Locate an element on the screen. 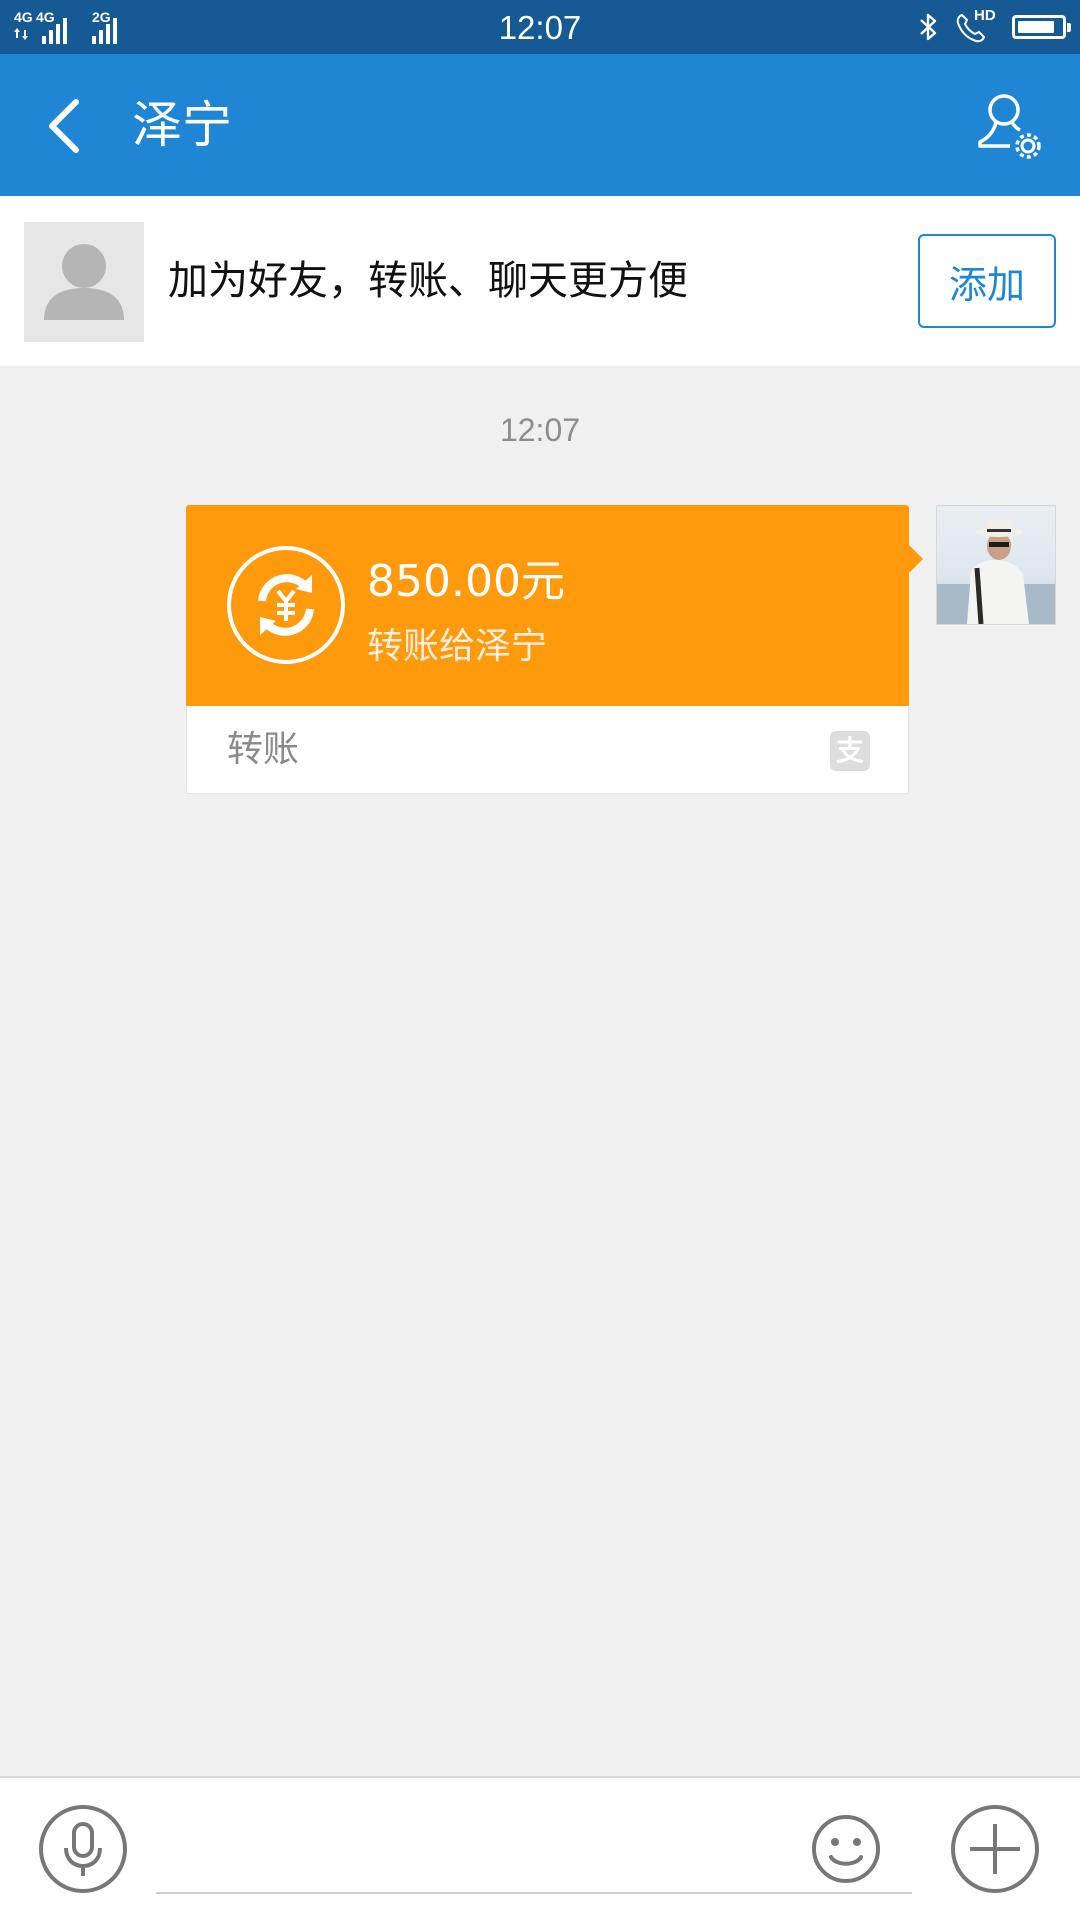  transfer-type-label: 转账 is located at coordinates (263, 749).